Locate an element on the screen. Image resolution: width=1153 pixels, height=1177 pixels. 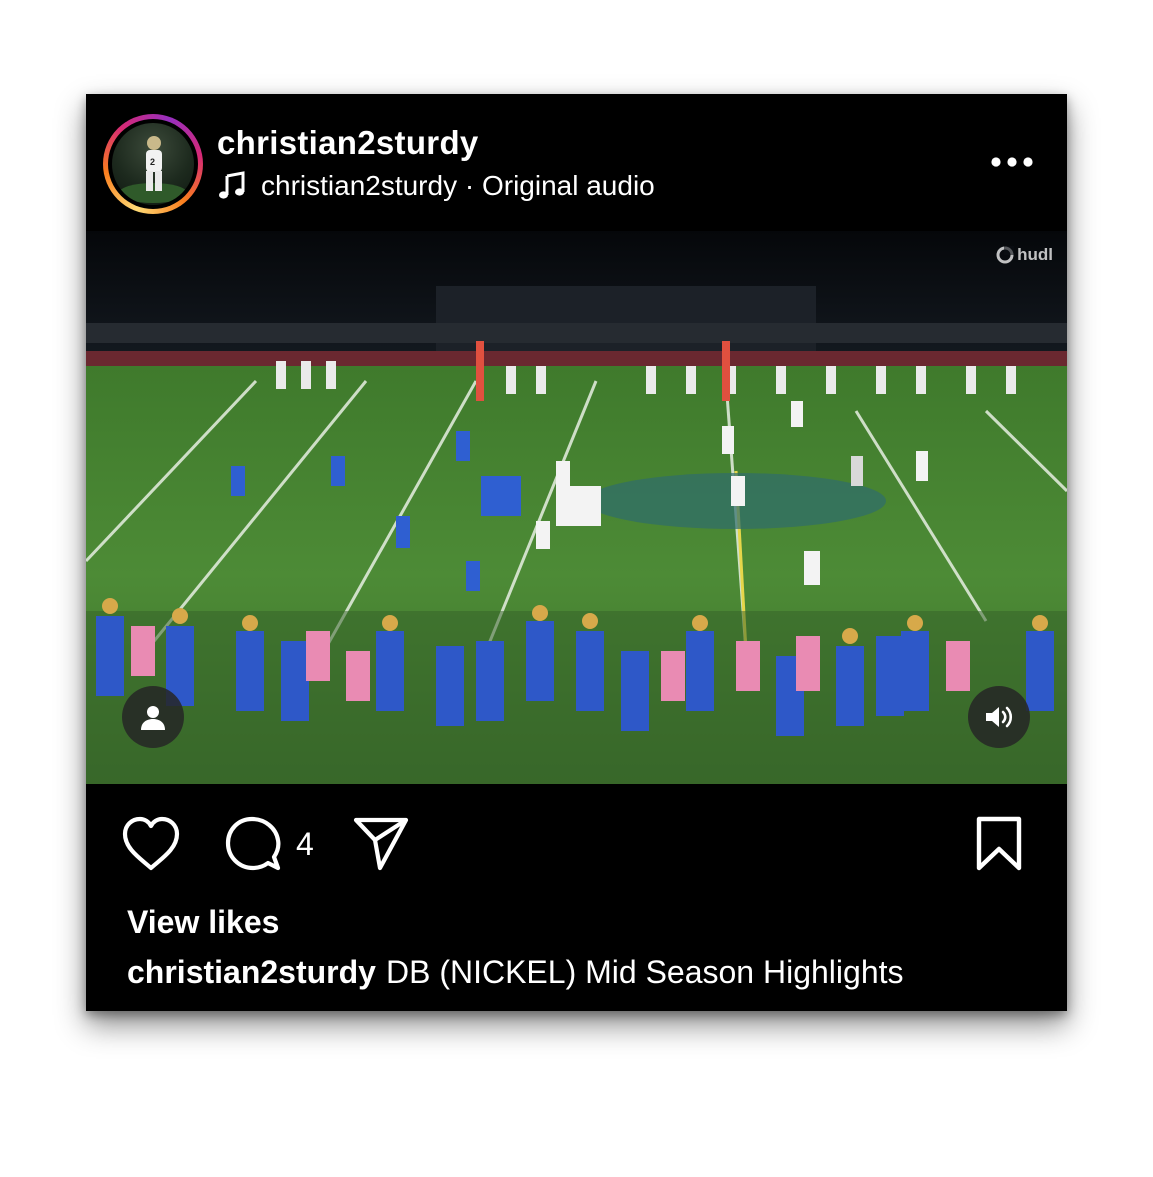
save-button is located at coordinates (1002, 844).